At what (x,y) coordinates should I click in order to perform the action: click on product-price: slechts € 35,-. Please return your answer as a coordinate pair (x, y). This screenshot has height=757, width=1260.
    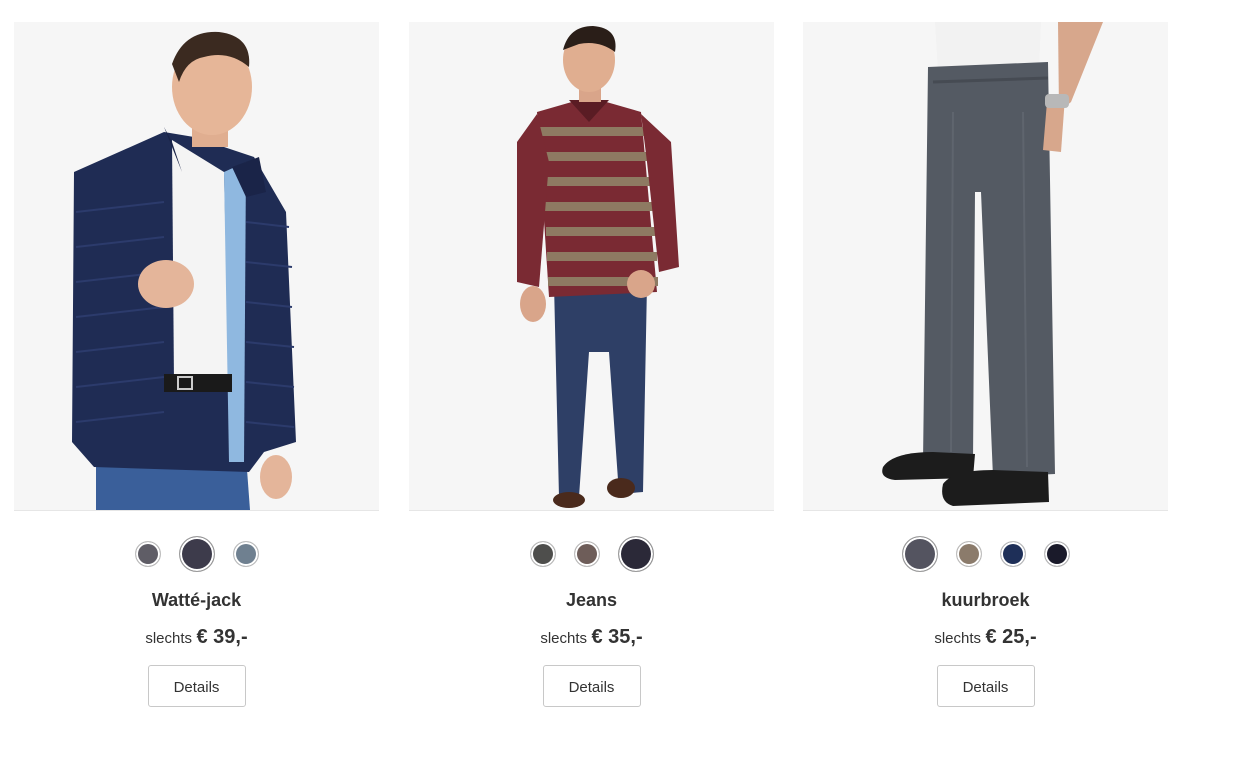
    Looking at the image, I should click on (591, 637).